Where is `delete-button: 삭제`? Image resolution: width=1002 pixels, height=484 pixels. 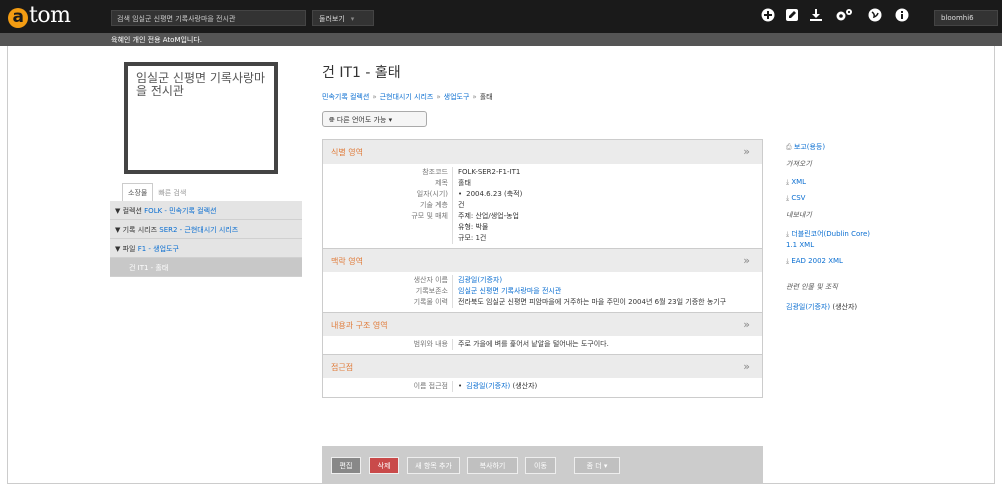 delete-button: 삭제 is located at coordinates (384, 465).